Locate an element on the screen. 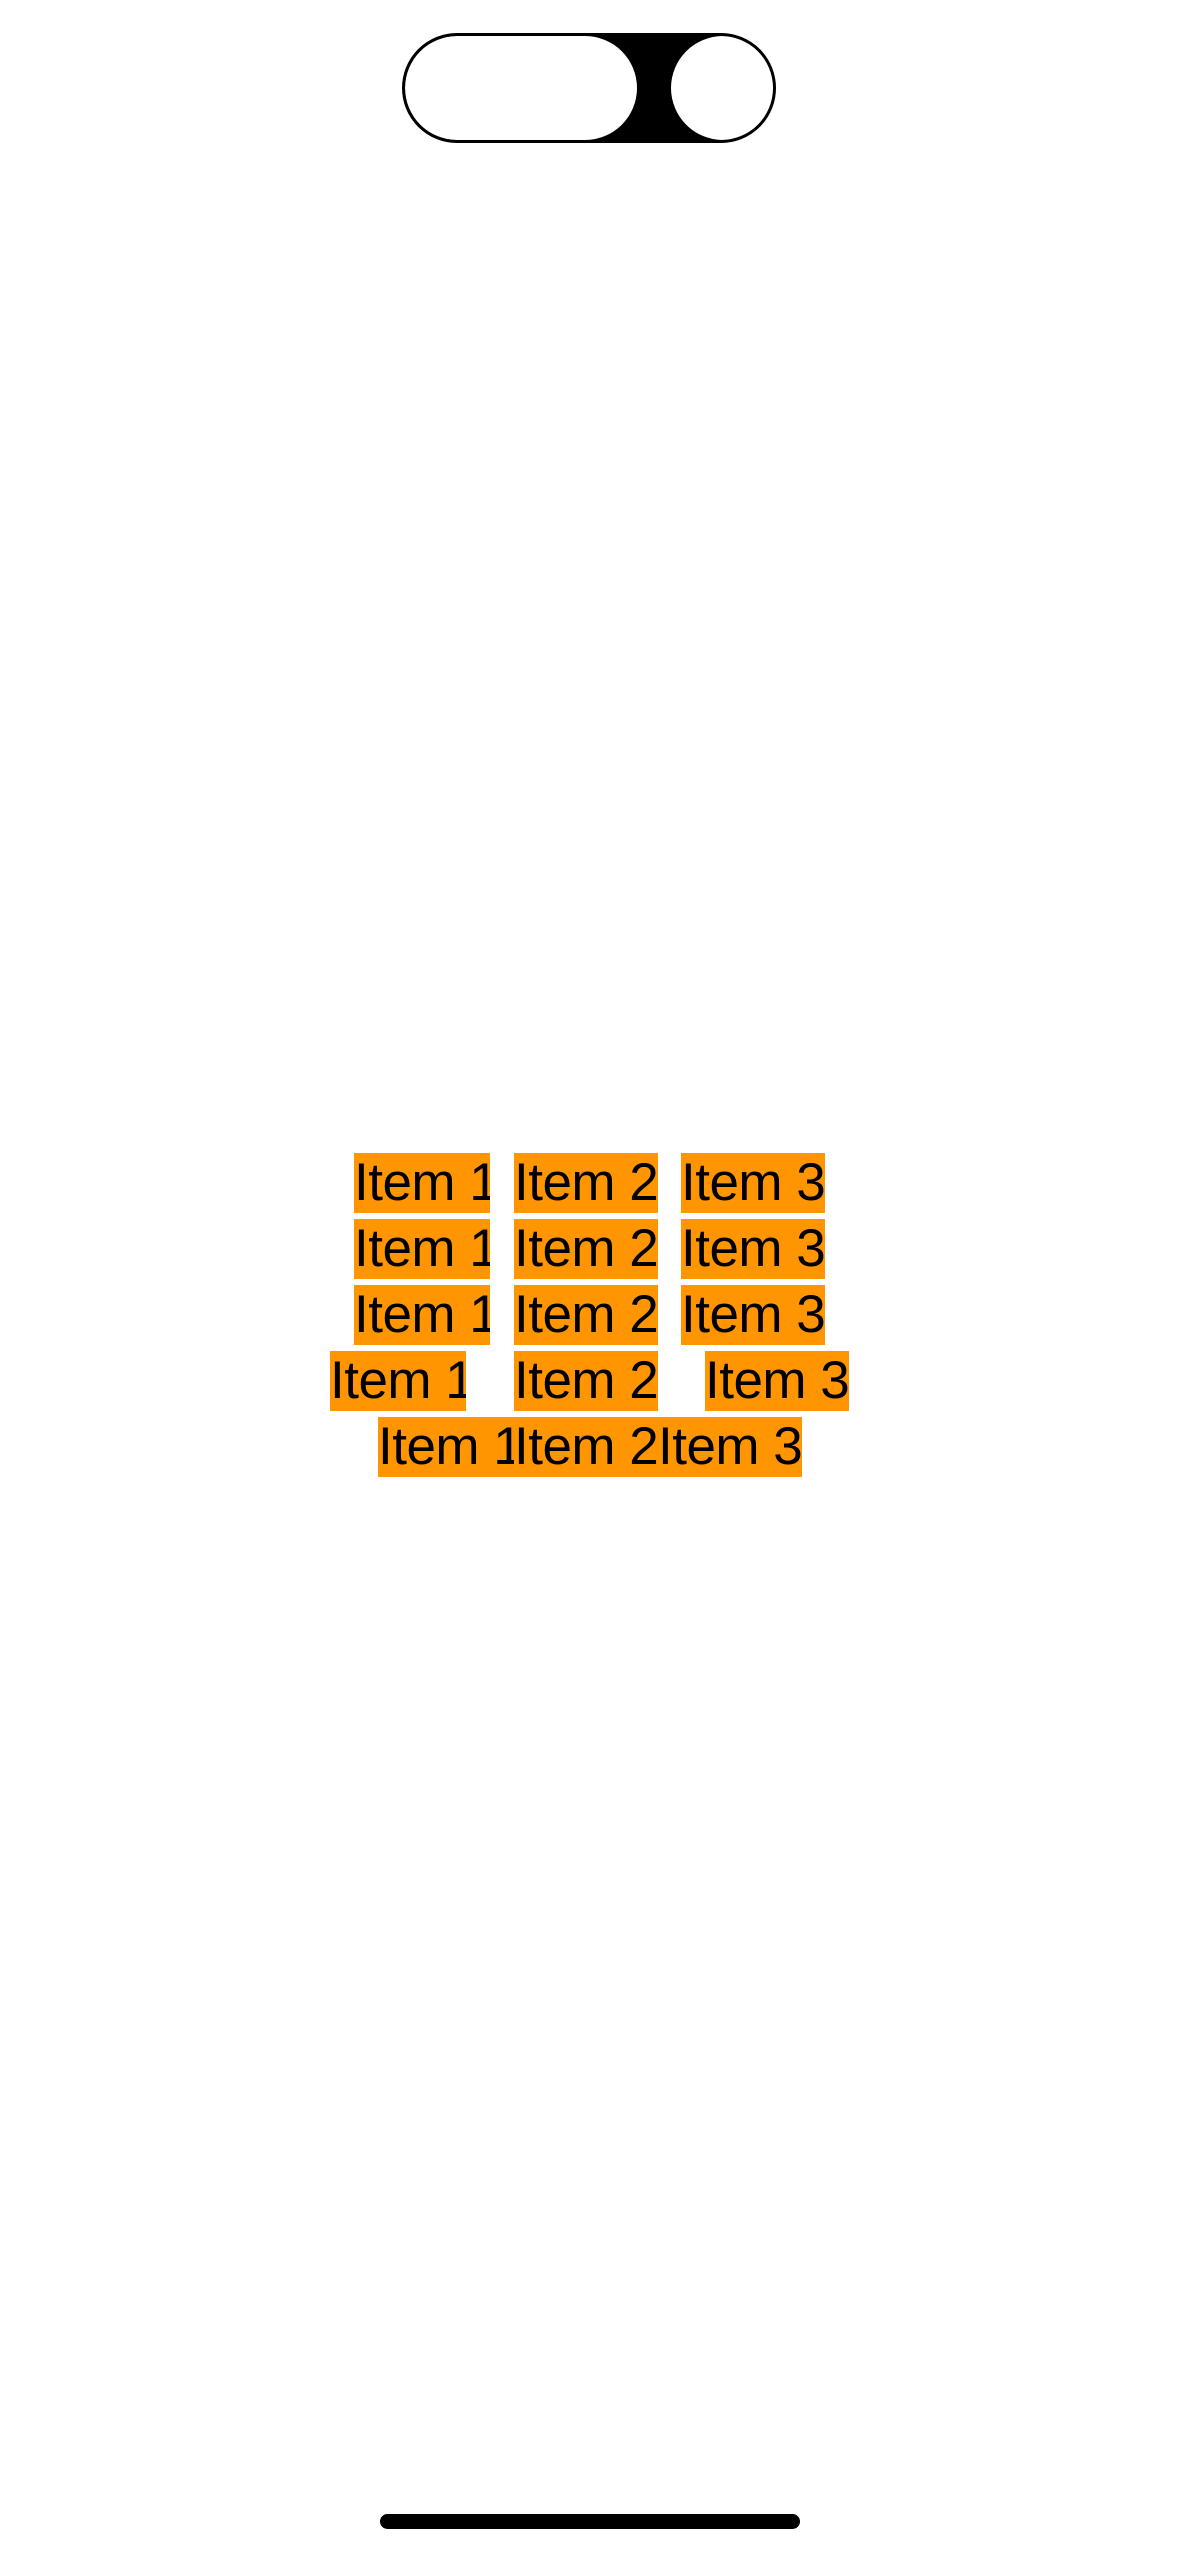  row-3-item-3: Item 3 is located at coordinates (753, 1315).